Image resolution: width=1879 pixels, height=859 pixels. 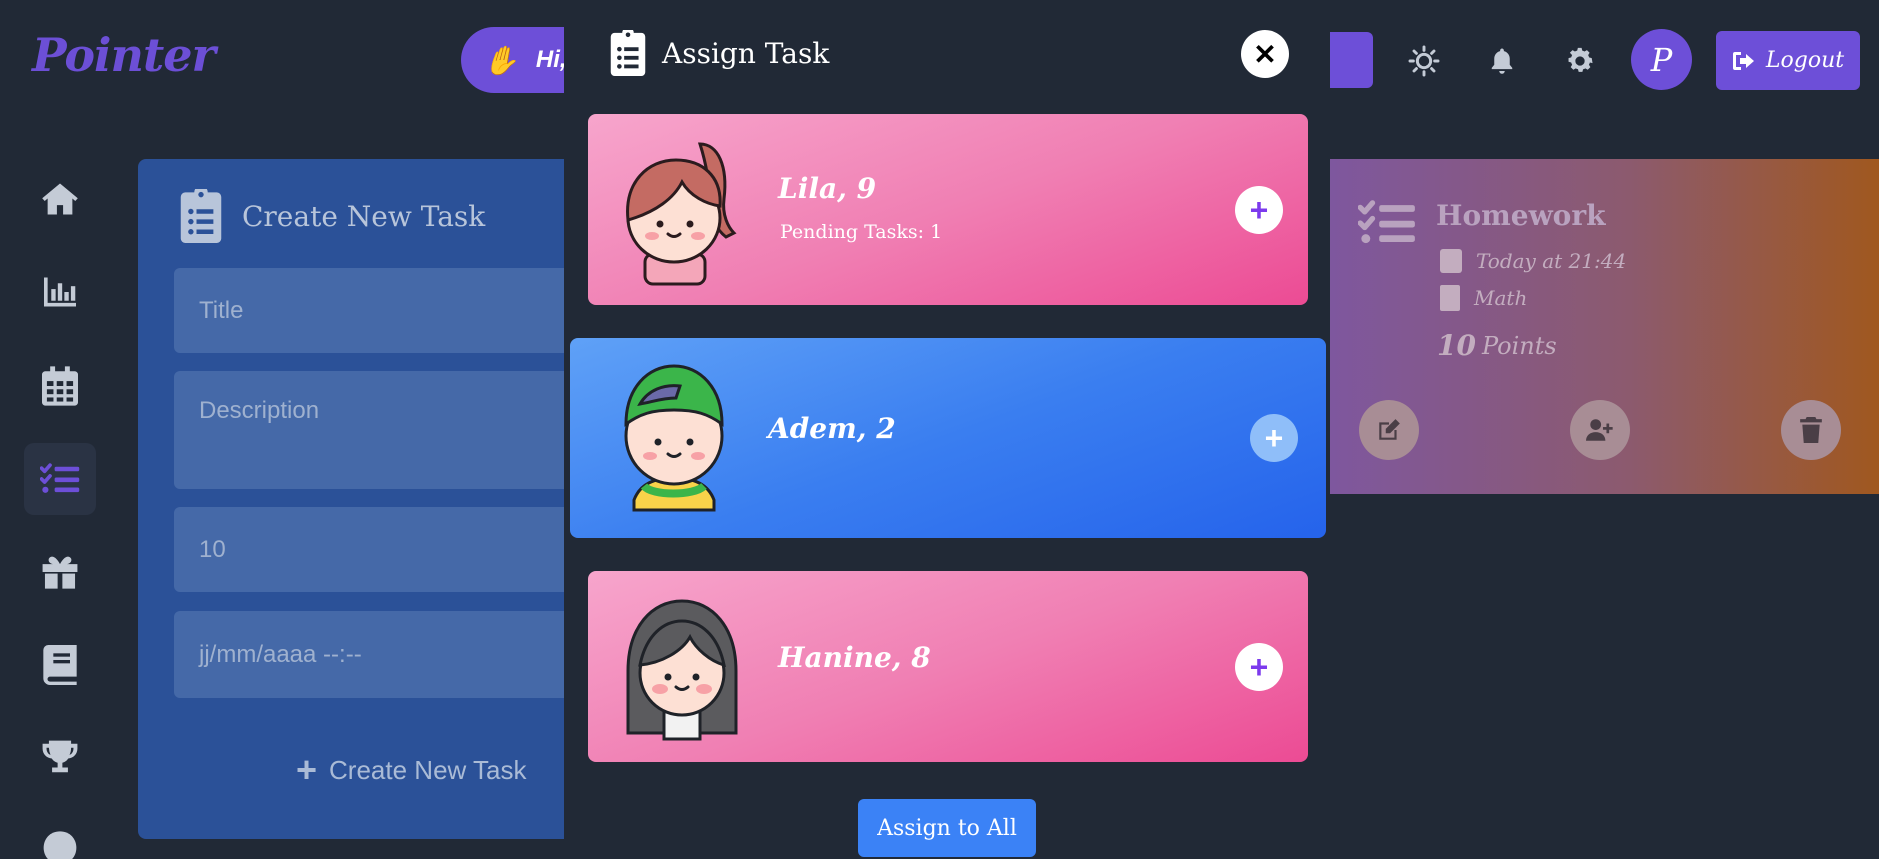 I want to click on logout-icon, so click(x=1743, y=60).